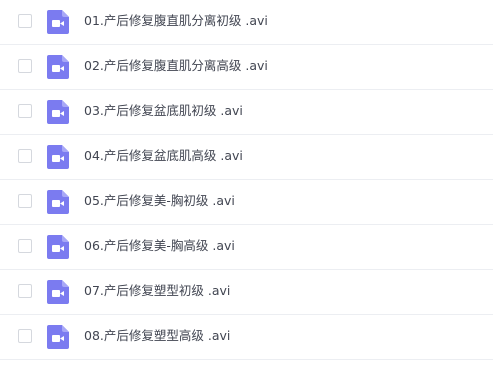 The image size is (493, 368). I want to click on file-row: 08.产后修复塑型高级 .avi, so click(246, 337).